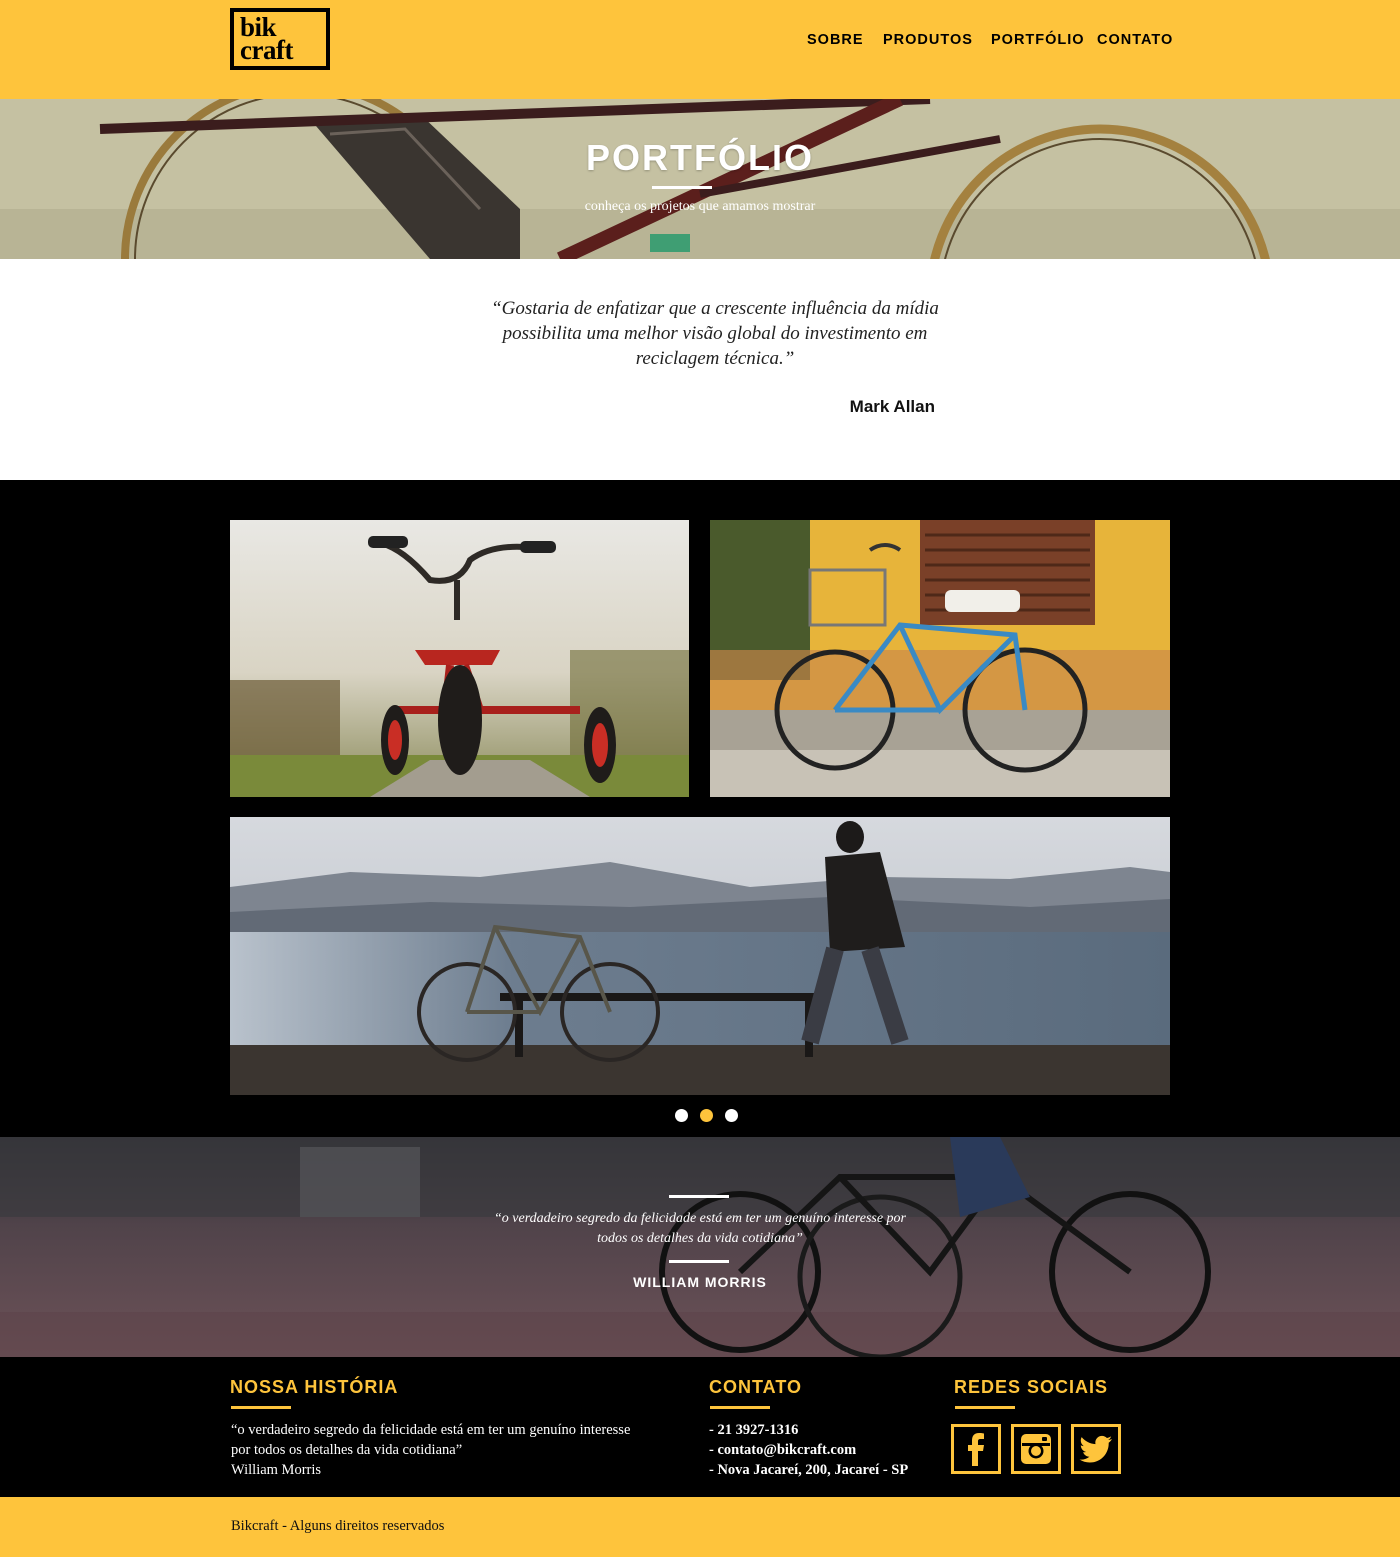 This screenshot has width=1400, height=1557. Describe the element at coordinates (755, 1387) in the screenshot. I see `footer-contact-title: CONTATO` at that location.